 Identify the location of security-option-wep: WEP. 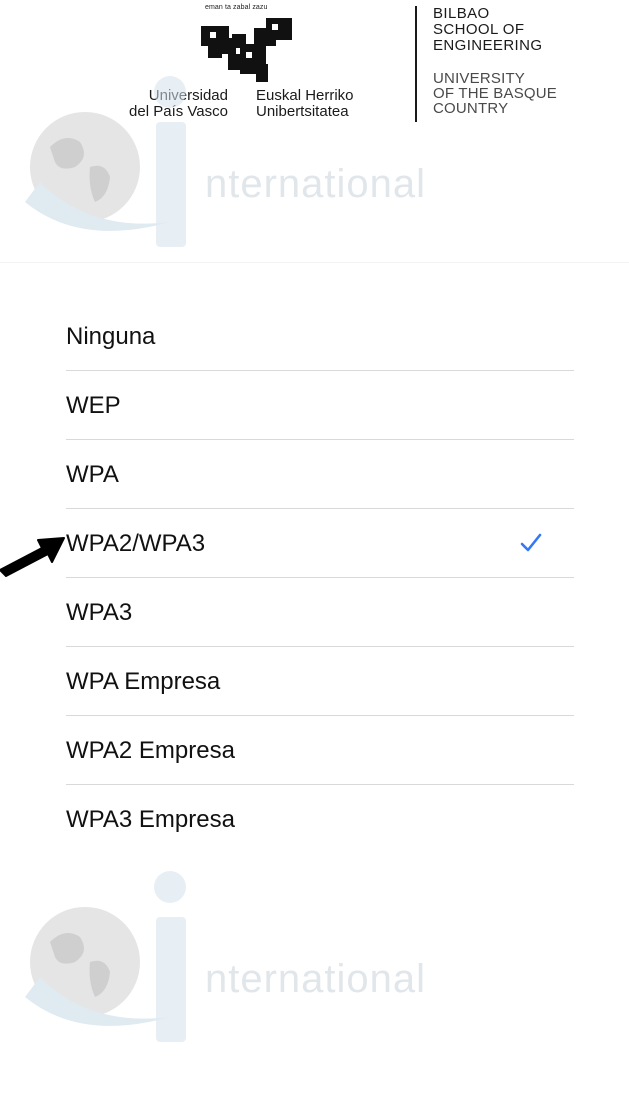
(320, 405).